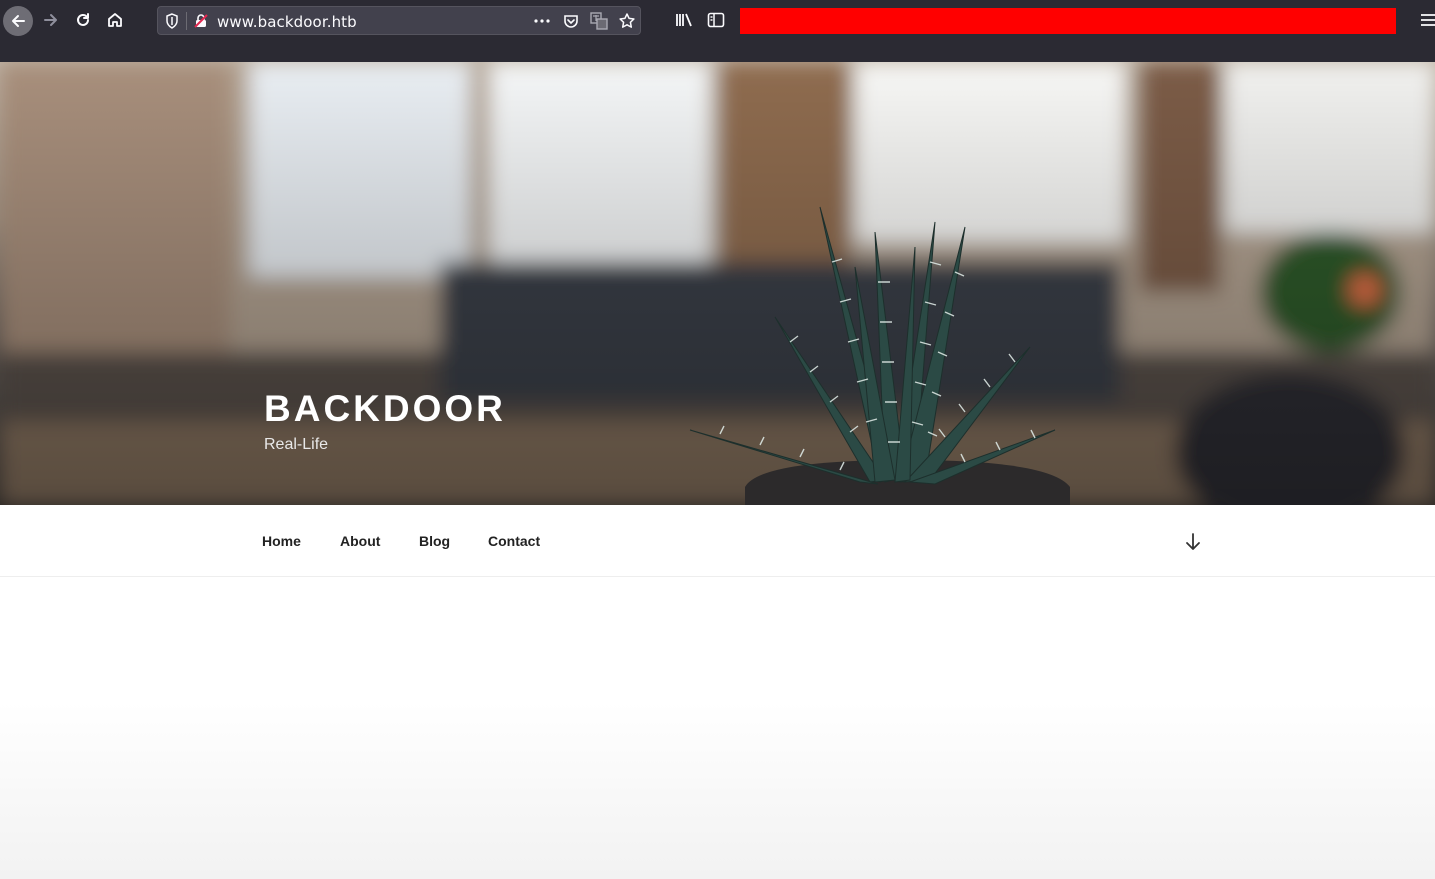  I want to click on menu-button, so click(1424, 20).